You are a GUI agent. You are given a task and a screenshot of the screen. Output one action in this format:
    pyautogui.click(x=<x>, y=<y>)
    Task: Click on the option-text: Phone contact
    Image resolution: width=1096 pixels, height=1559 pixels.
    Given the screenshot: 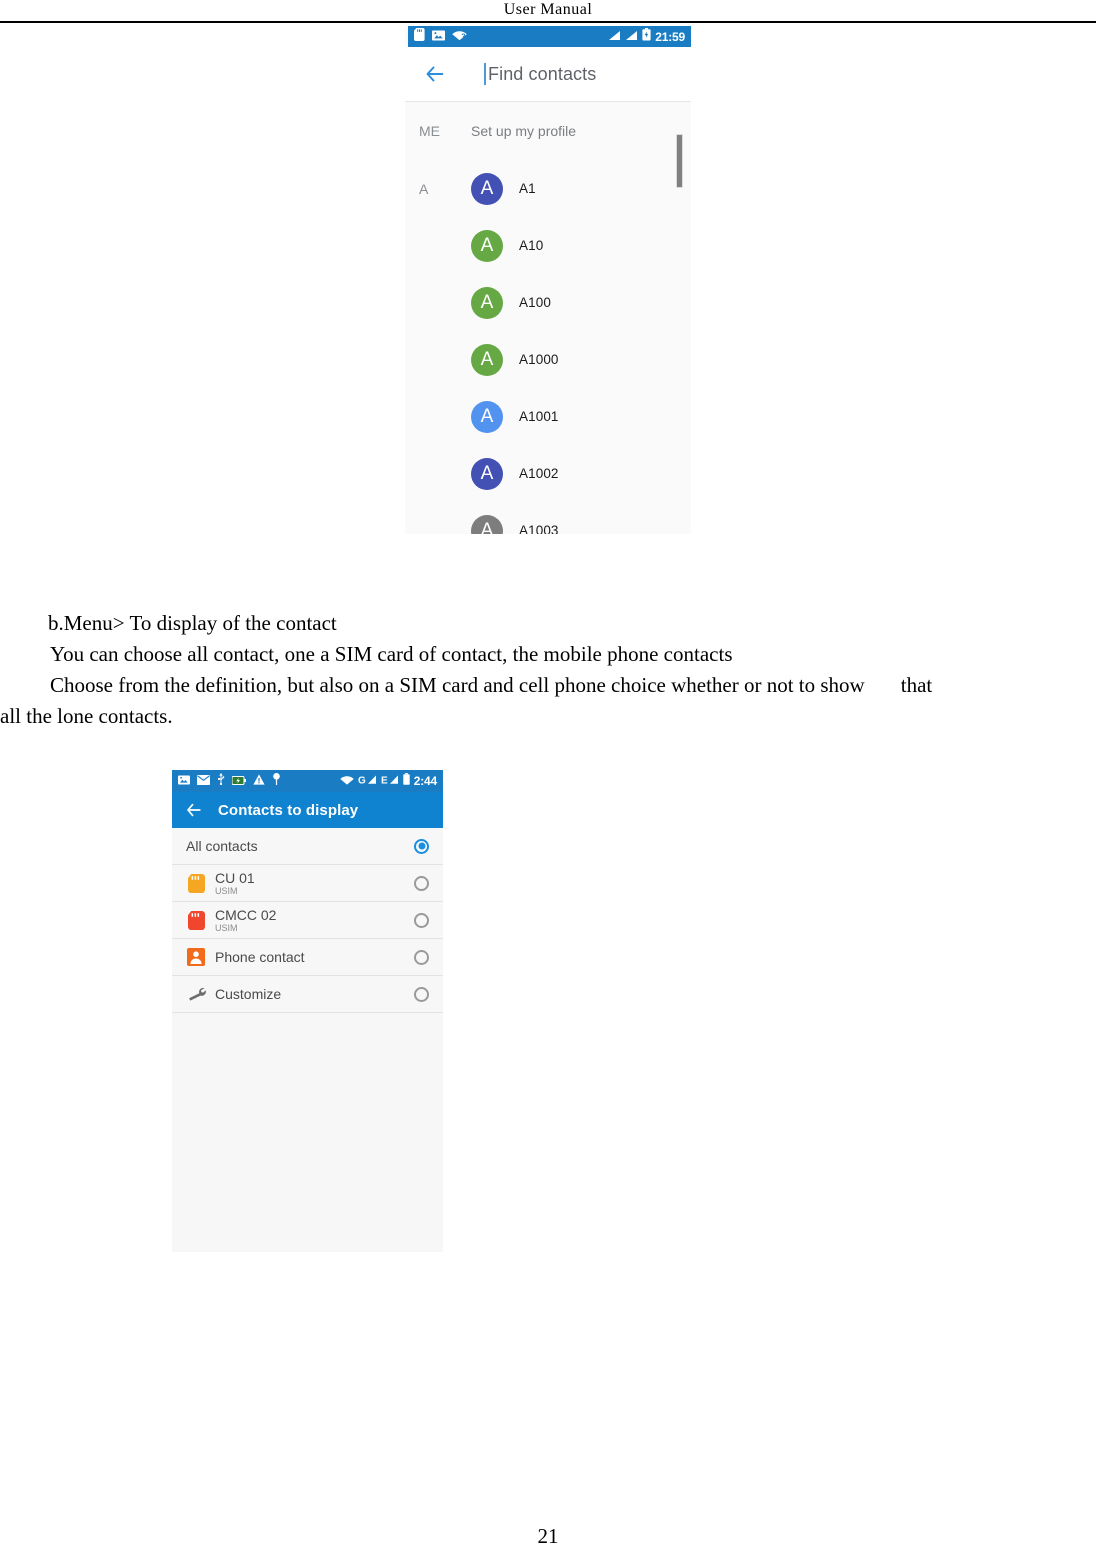 What is the action you would take?
    pyautogui.click(x=260, y=957)
    